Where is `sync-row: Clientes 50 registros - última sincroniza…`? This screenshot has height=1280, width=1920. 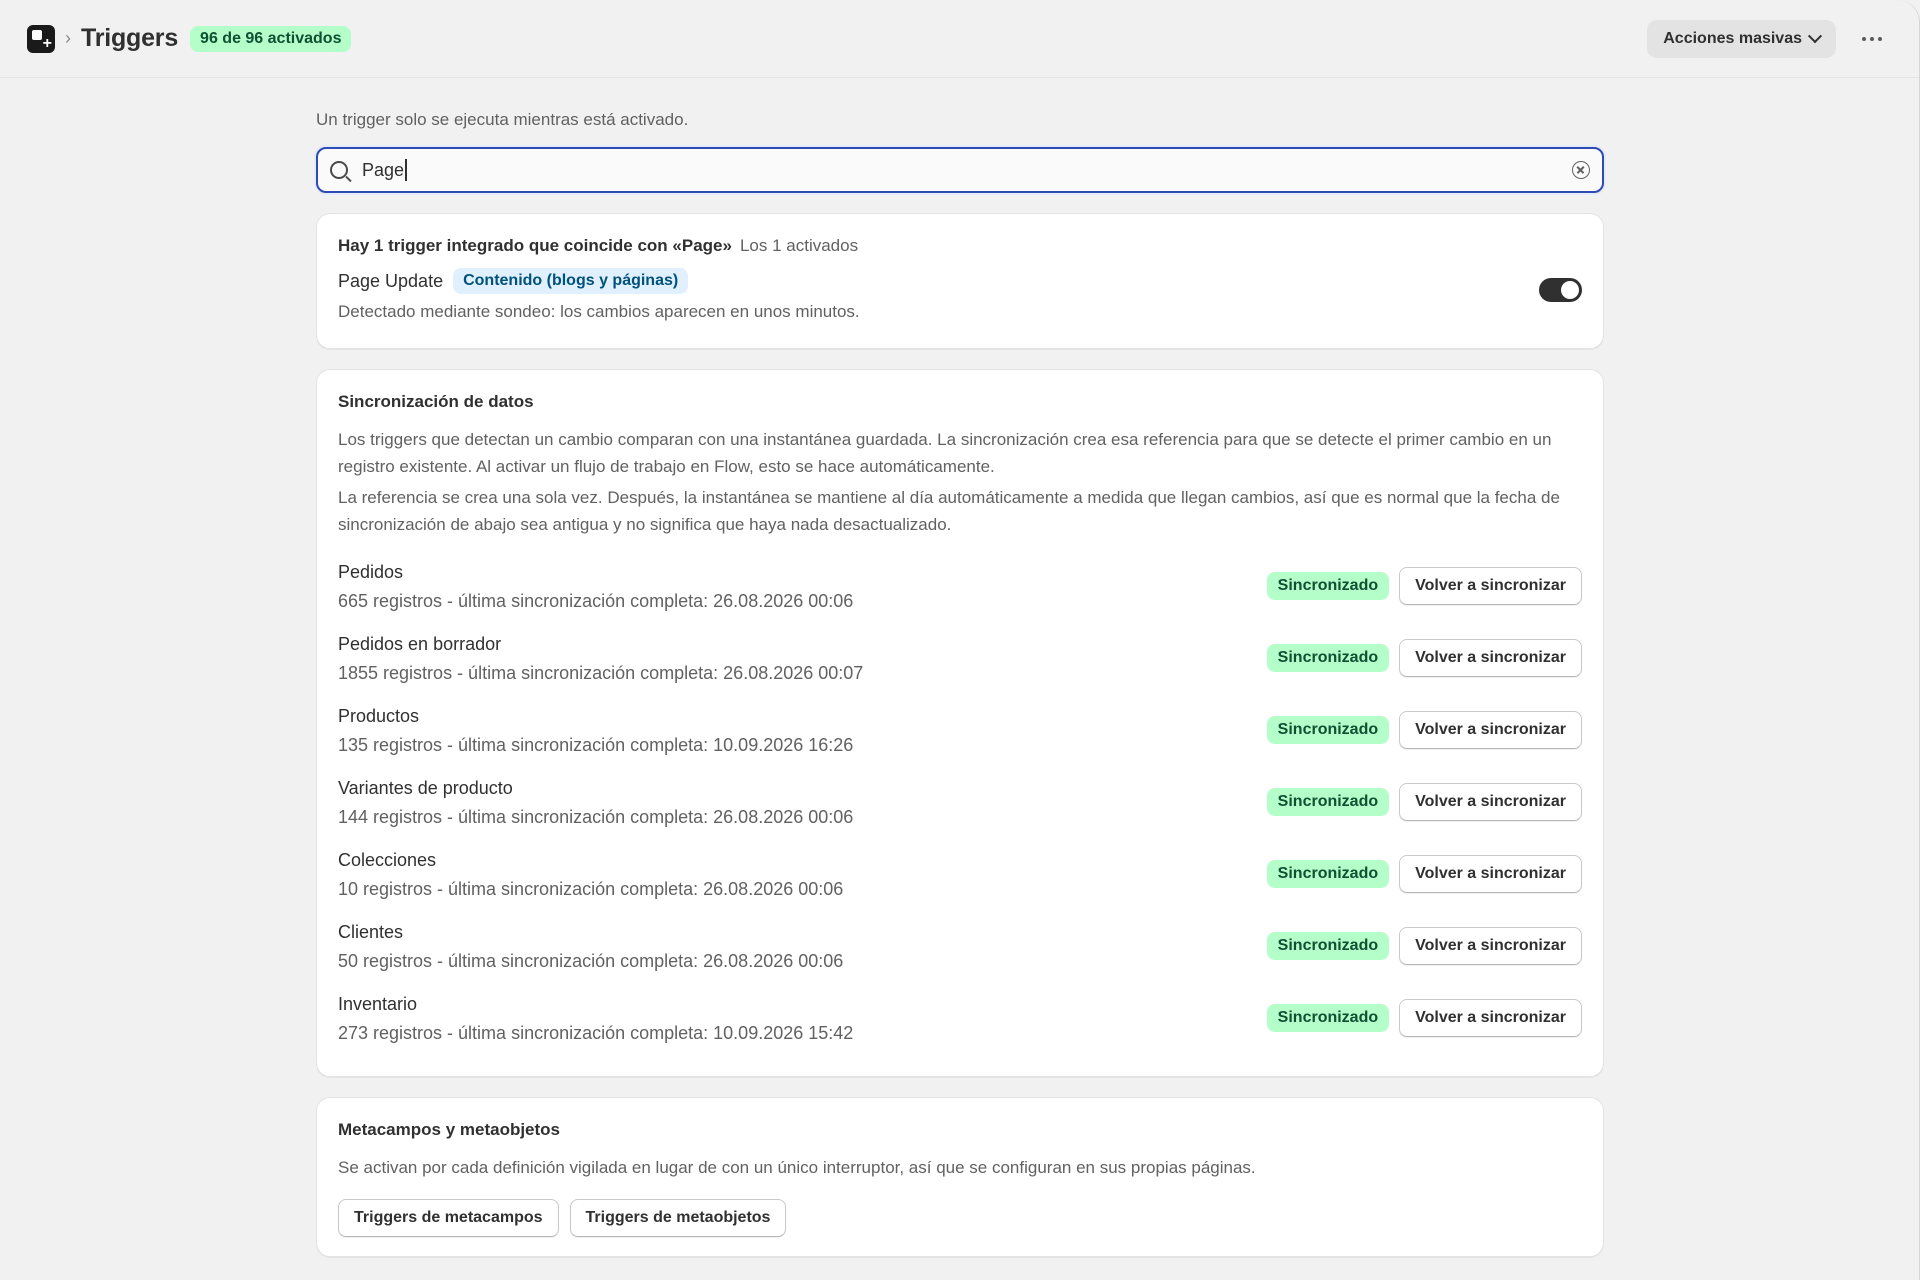
sync-row: Clientes 50 registros - última sincroniza… is located at coordinates (960, 946).